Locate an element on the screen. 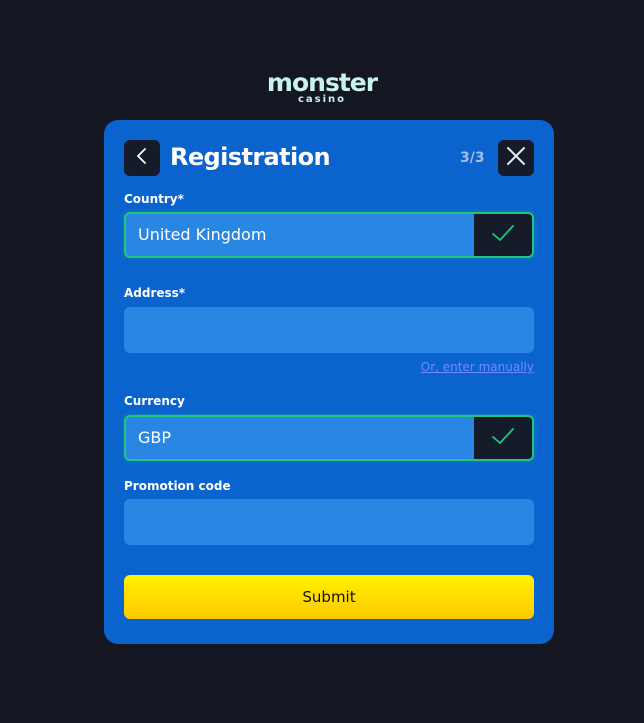 The height and width of the screenshot is (723, 644). address-label: Address* is located at coordinates (155, 293).